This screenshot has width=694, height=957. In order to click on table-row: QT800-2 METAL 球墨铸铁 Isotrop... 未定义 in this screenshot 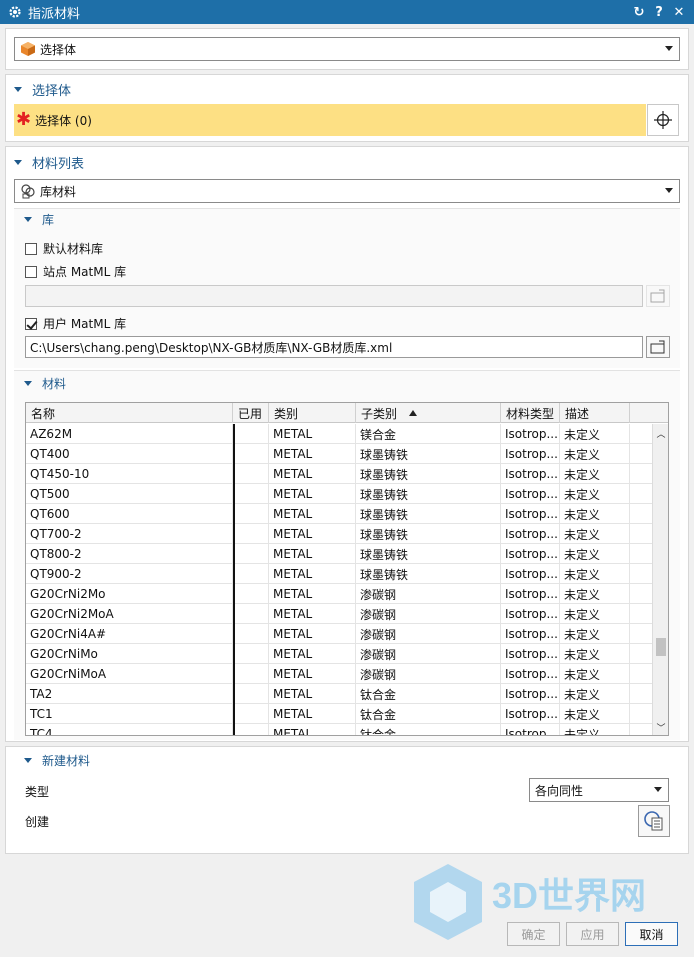, I will do `click(339, 554)`.